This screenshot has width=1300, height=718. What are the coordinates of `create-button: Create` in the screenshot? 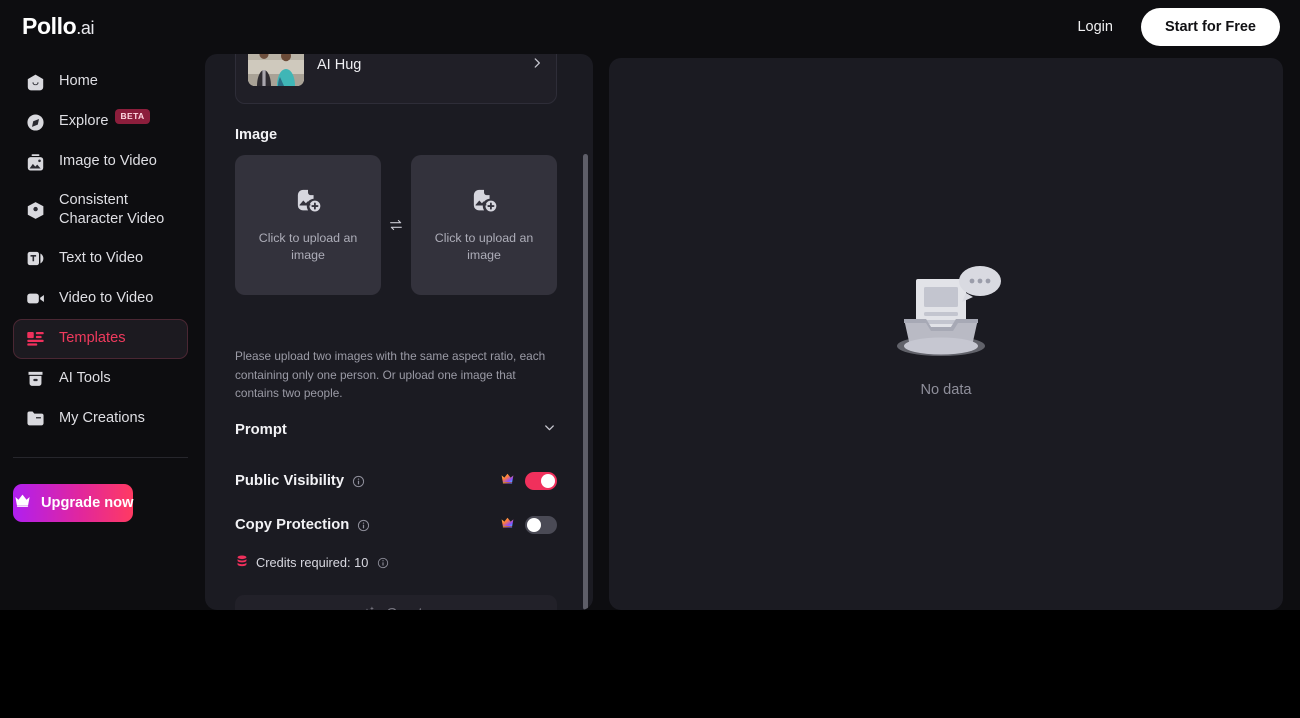 It's located at (396, 602).